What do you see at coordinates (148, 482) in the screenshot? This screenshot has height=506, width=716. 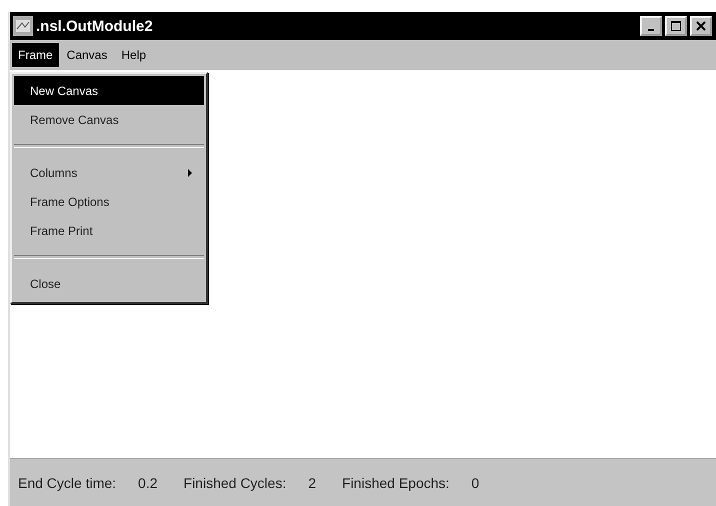 I see `status-value: 0.2` at bounding box center [148, 482].